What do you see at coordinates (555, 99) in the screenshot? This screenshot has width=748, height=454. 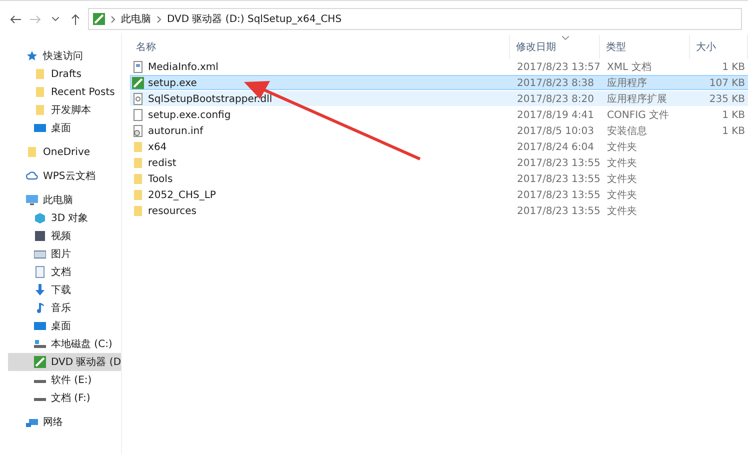 I see `modified-date: 2017/8/23 8:20` at bounding box center [555, 99].